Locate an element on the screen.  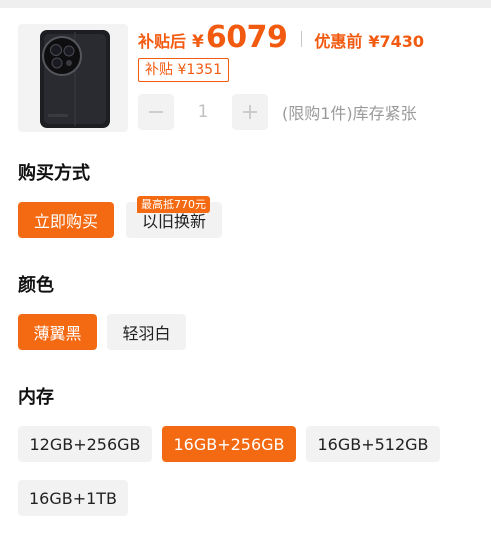
color-option-white: 轻羽白 is located at coordinates (146, 332).